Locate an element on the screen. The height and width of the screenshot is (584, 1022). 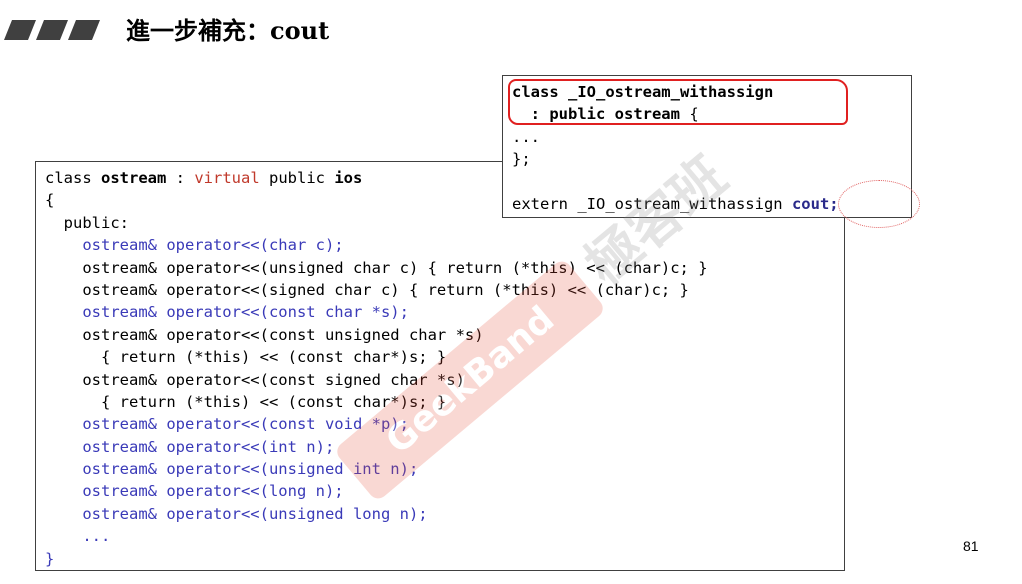
code-token: virtual is located at coordinates (227, 178).